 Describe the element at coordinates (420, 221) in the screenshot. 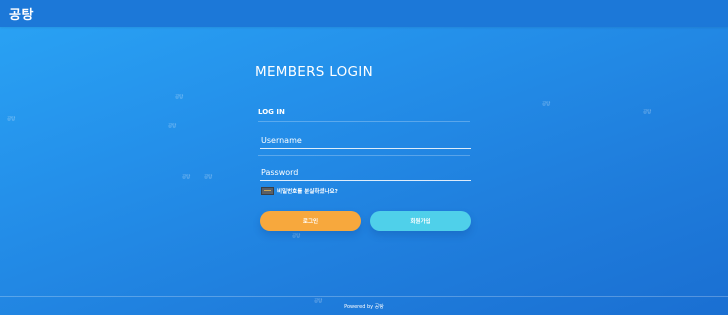

I see `signup-button: 회원가입` at that location.